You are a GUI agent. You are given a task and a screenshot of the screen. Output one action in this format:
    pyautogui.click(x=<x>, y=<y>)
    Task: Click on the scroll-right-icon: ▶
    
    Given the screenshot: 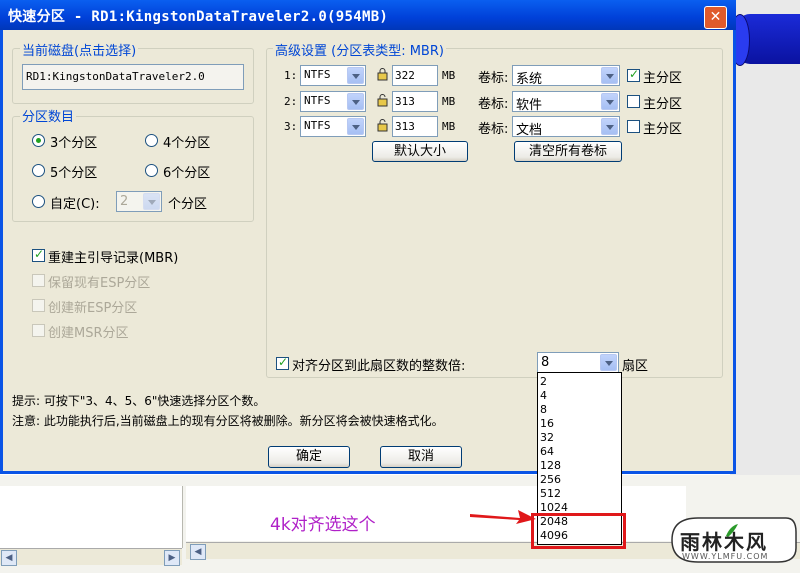 What is the action you would take?
    pyautogui.click(x=172, y=558)
    